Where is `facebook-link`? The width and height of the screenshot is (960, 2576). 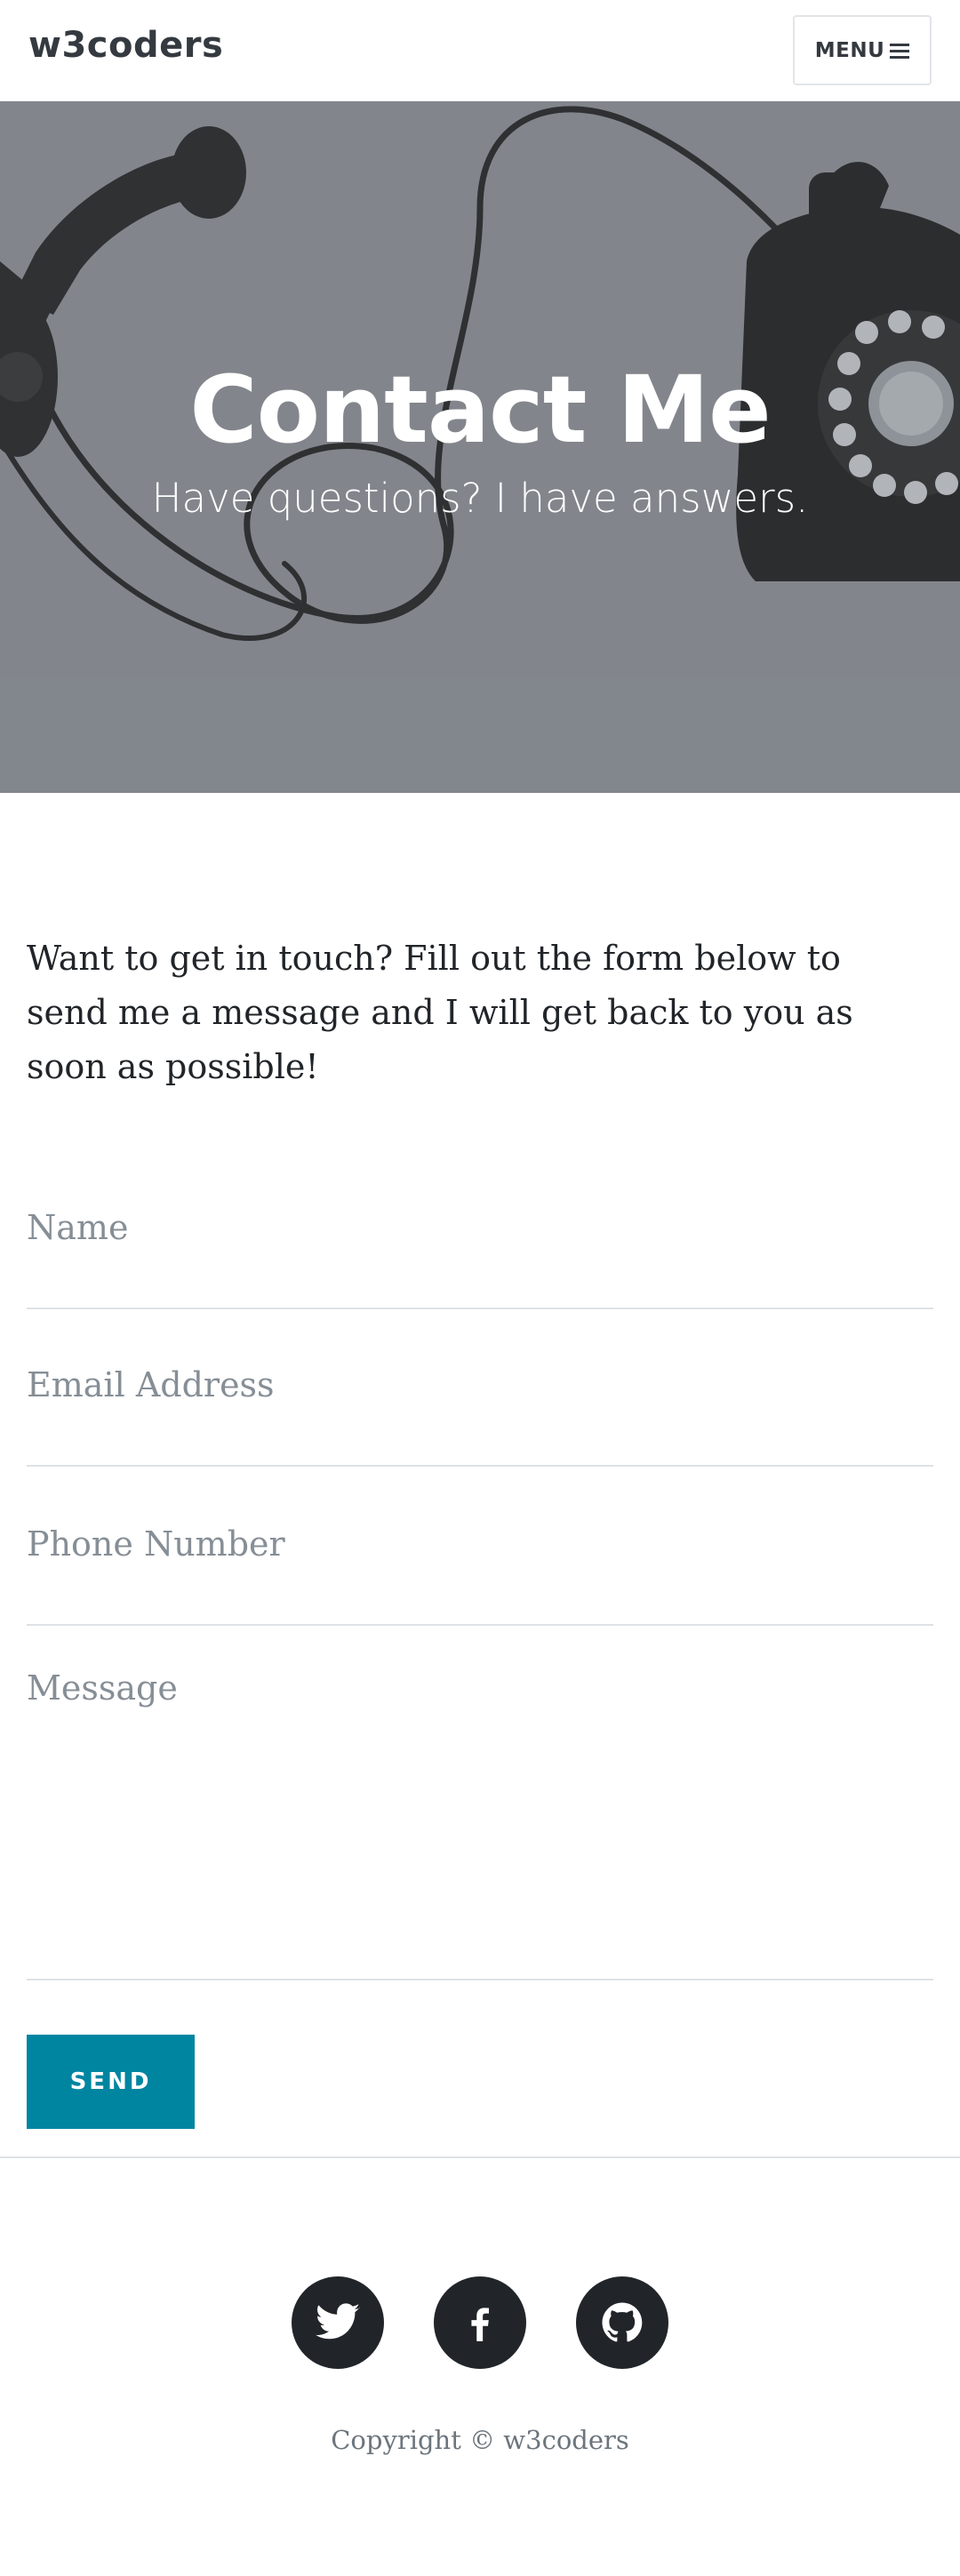
facebook-link is located at coordinates (480, 2322).